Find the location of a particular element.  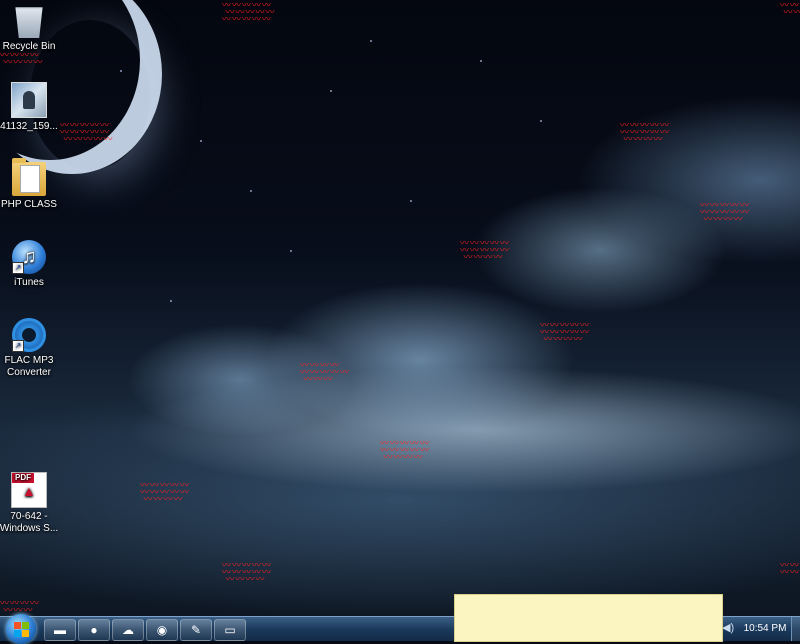

notification-popup is located at coordinates (588, 618).